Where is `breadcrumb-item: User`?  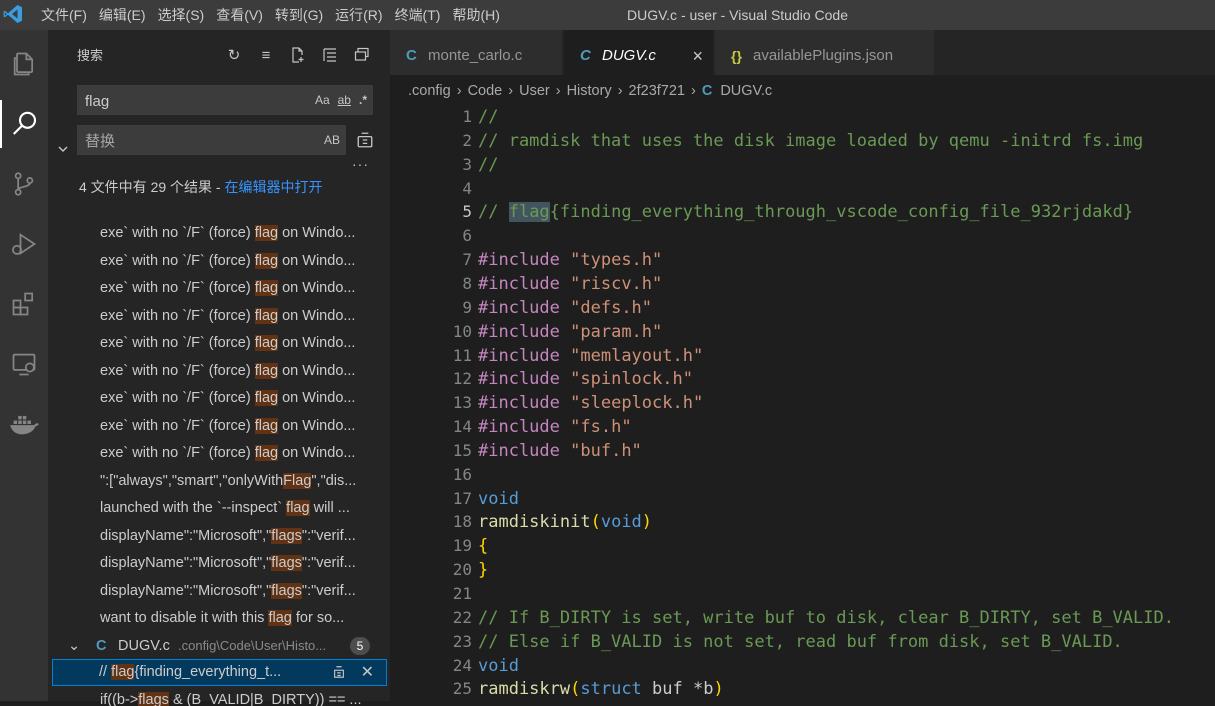
breadcrumb-item: User is located at coordinates (534, 91).